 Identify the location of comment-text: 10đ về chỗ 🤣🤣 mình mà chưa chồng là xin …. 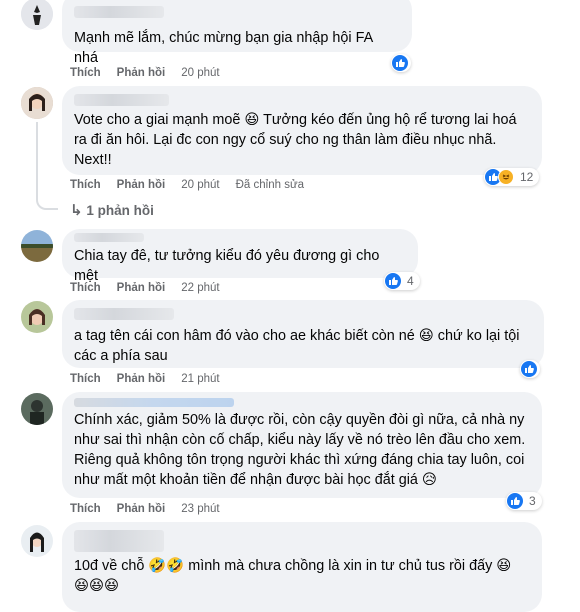
(293, 576).